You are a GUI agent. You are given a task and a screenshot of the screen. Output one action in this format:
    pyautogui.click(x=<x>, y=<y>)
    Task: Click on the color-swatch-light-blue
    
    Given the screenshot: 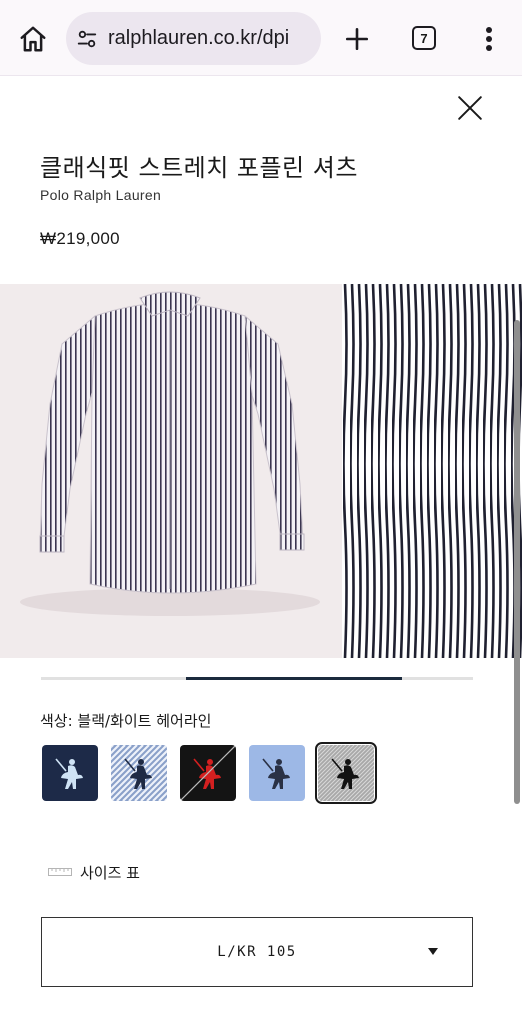 What is the action you would take?
    pyautogui.click(x=277, y=773)
    